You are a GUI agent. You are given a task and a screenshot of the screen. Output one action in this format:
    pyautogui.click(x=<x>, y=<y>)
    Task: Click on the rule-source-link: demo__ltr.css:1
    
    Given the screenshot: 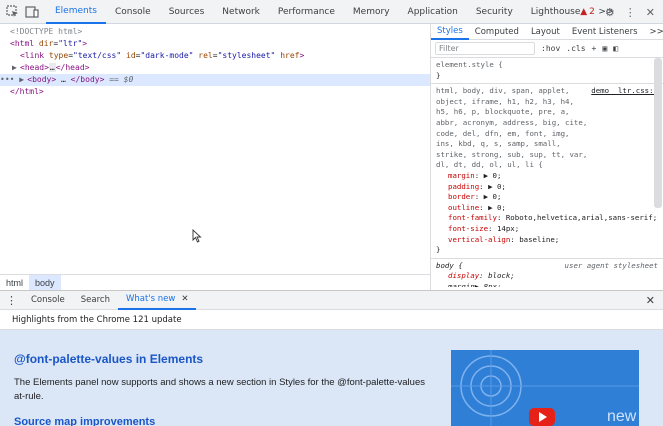 What is the action you would take?
    pyautogui.click(x=624, y=91)
    